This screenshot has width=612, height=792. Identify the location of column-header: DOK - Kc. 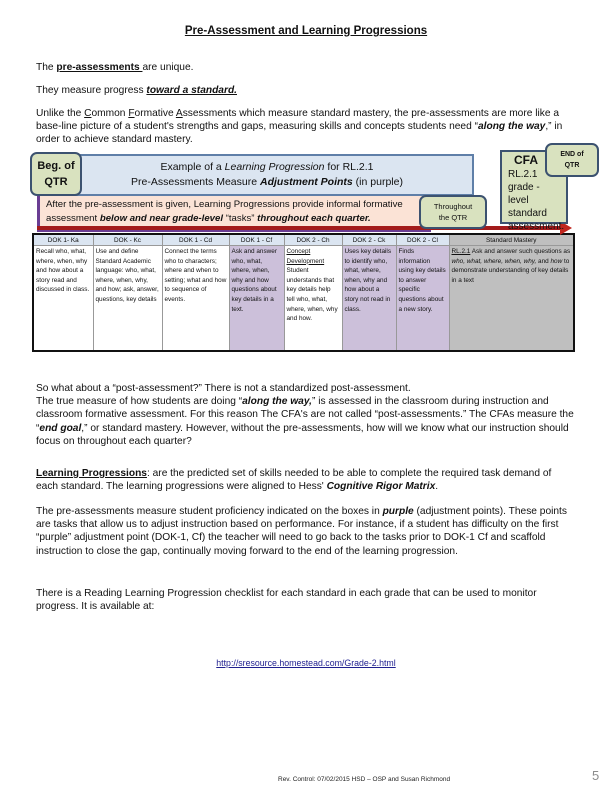
(127, 240).